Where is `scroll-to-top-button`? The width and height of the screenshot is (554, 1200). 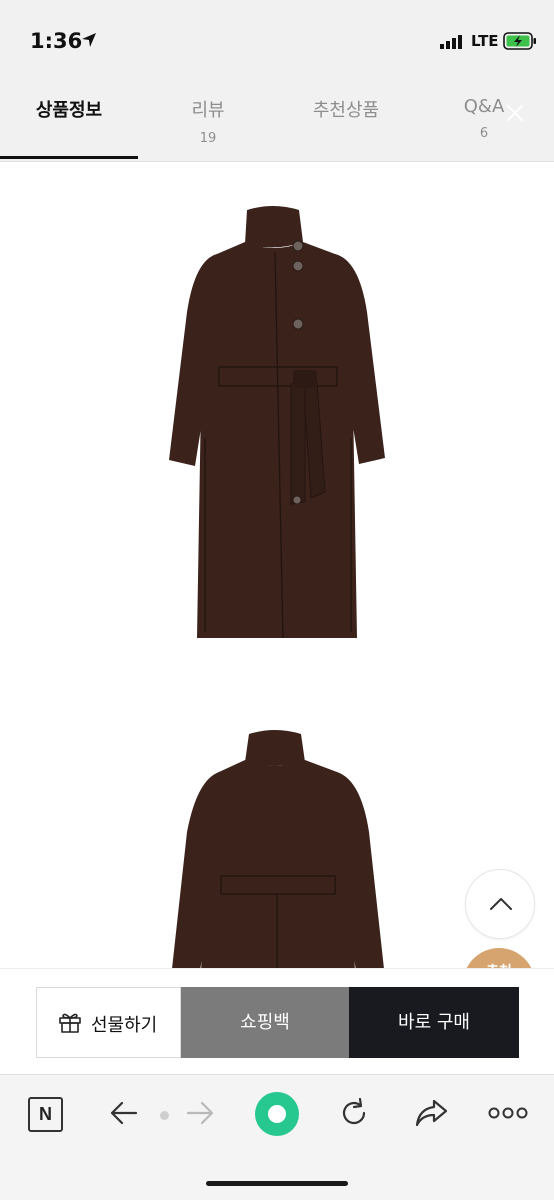 scroll-to-top-button is located at coordinates (500, 904).